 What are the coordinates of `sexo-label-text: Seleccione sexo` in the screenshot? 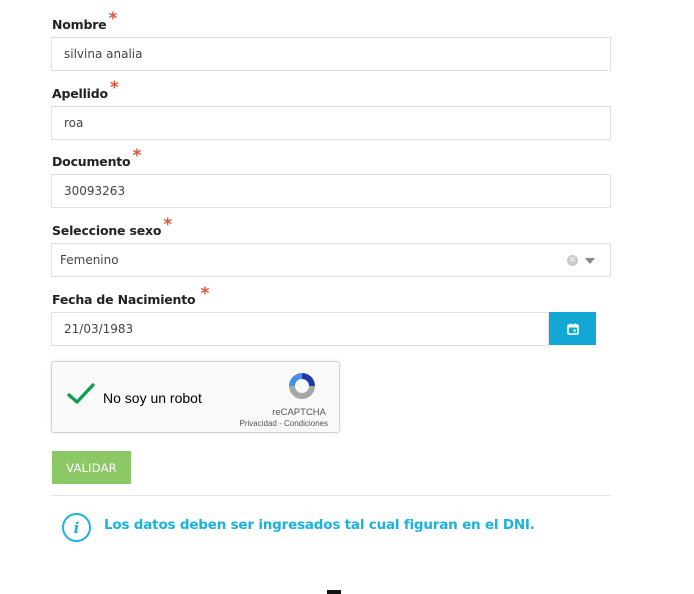 It's located at (107, 230).